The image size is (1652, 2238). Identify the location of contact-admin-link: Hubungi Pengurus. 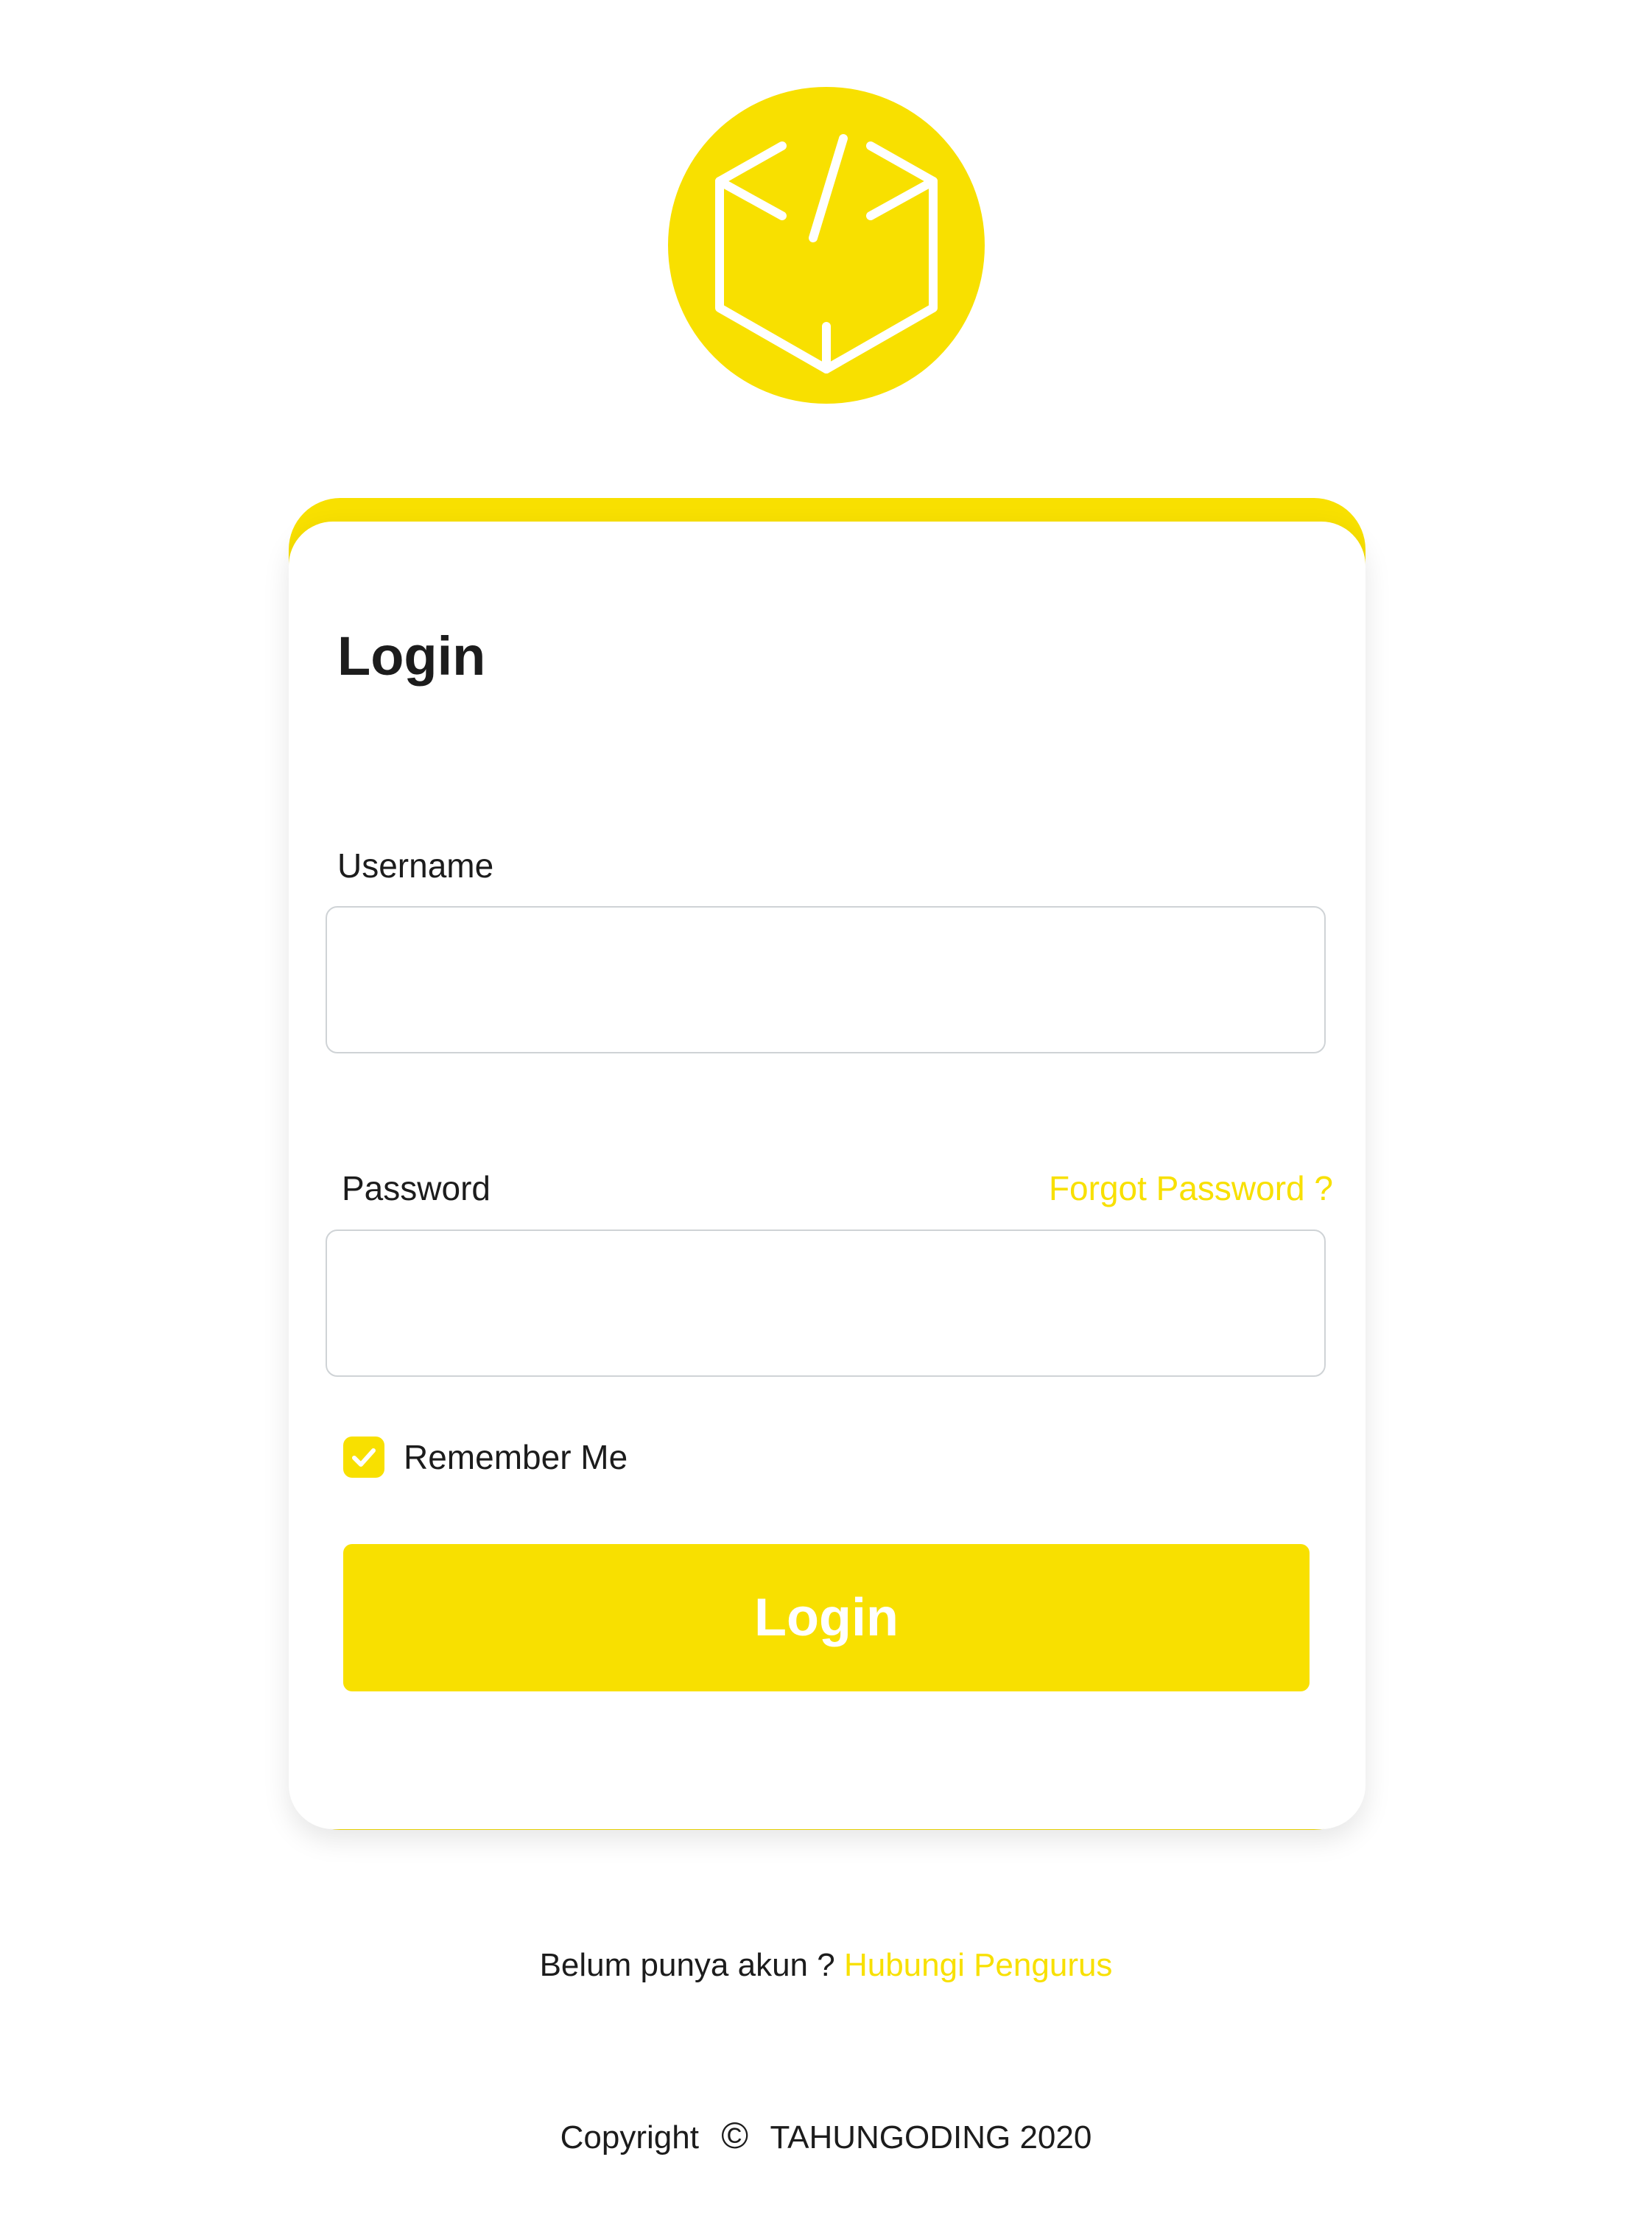
(978, 1965).